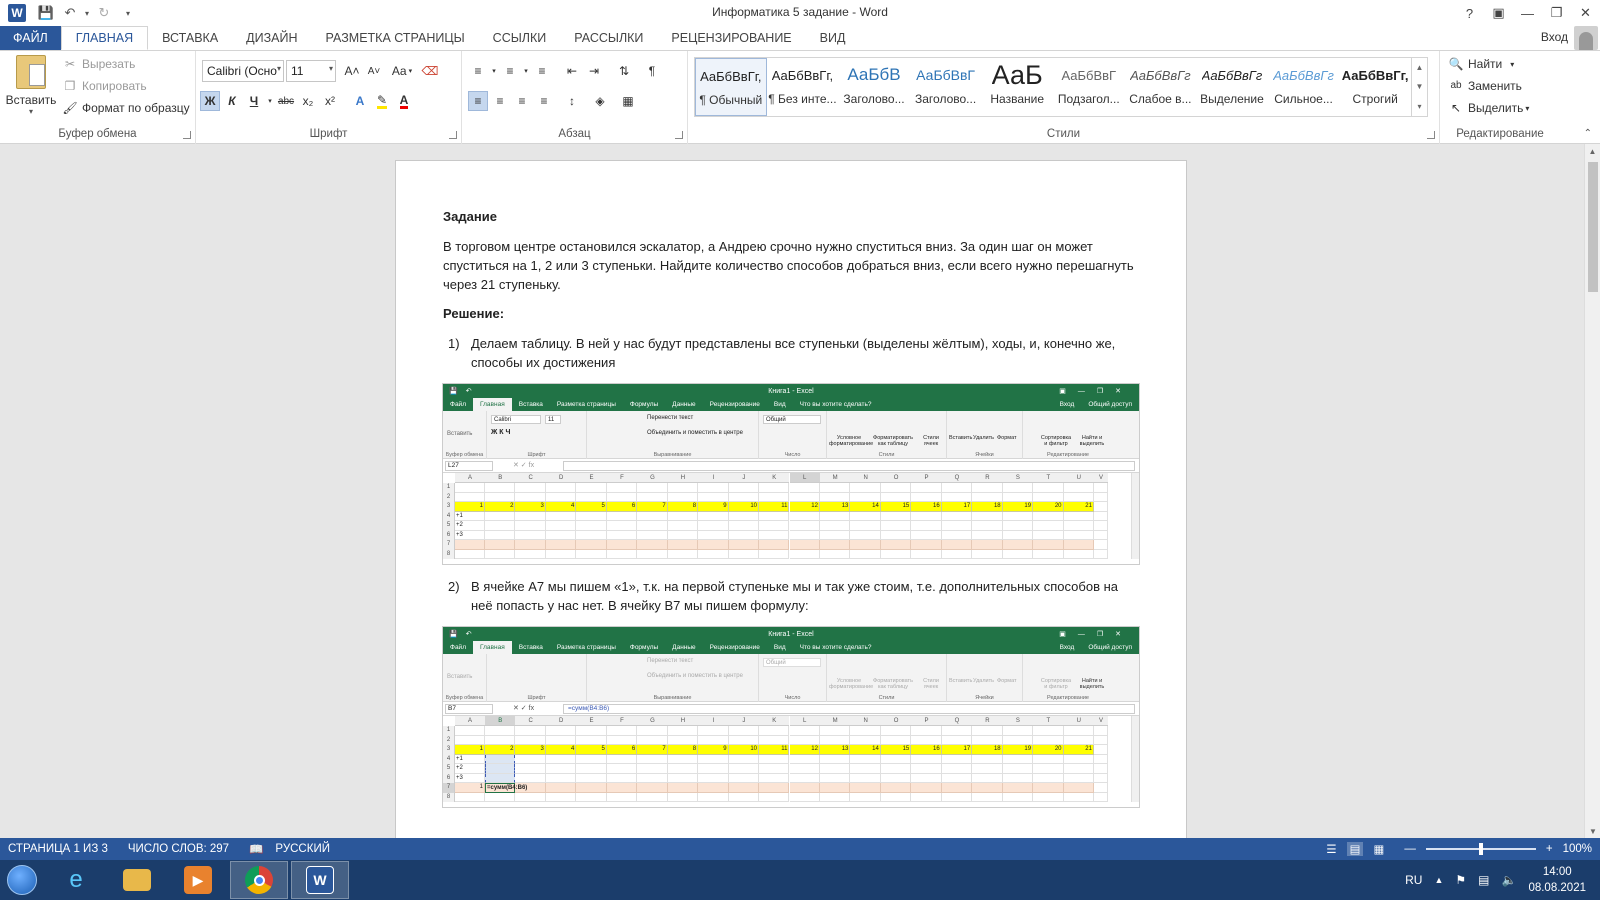 The width and height of the screenshot is (1600, 900). What do you see at coordinates (352, 71) in the screenshot?
I see `grow-font-icon: A˄` at bounding box center [352, 71].